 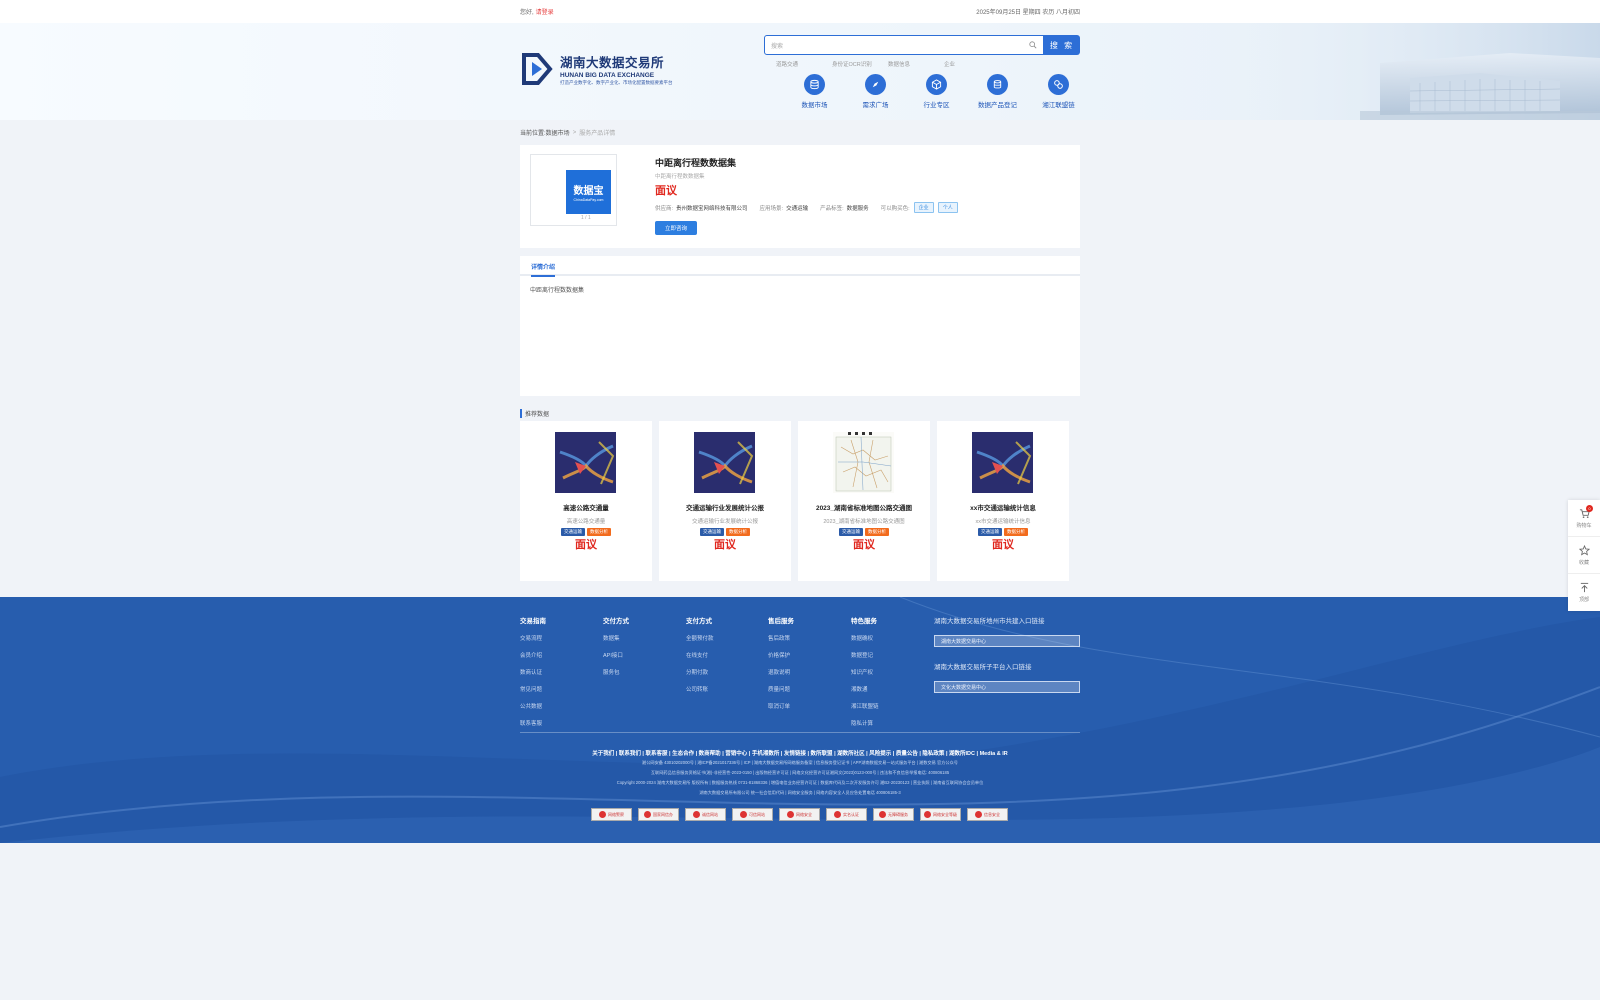 I want to click on recommend-card: 交通运输行业发展统计公报 交通运输行业发展统计公报 交通运输 数据分析 面议, so click(x=725, y=501).